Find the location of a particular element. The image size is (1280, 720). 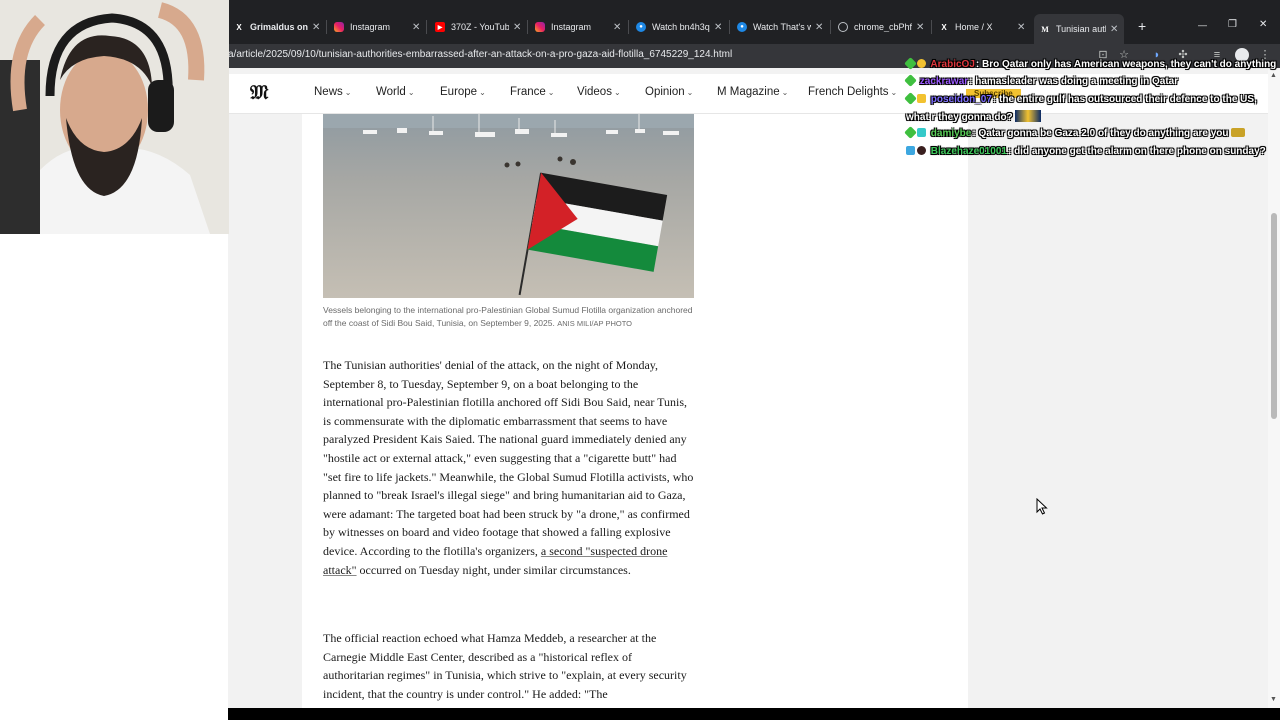

minimize-button: — is located at coordinates (1202, 25).